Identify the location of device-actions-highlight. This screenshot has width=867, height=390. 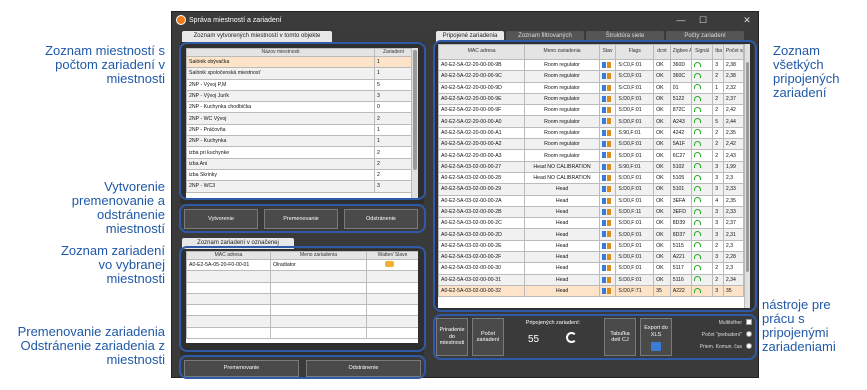
(302, 367).